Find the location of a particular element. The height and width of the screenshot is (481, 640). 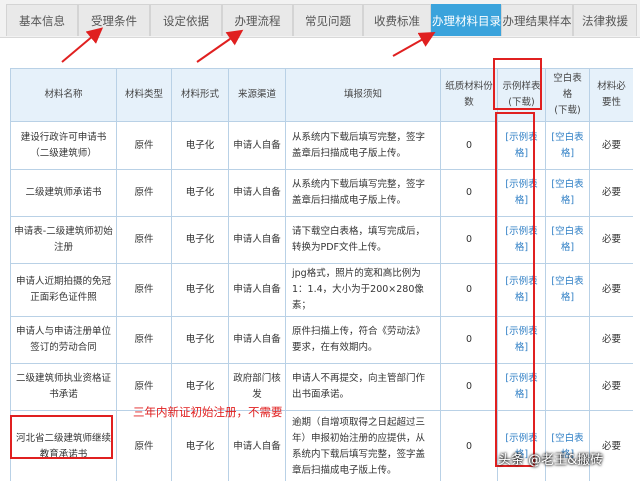

header-sample: 示例样表 (下载) is located at coordinates (521, 95).